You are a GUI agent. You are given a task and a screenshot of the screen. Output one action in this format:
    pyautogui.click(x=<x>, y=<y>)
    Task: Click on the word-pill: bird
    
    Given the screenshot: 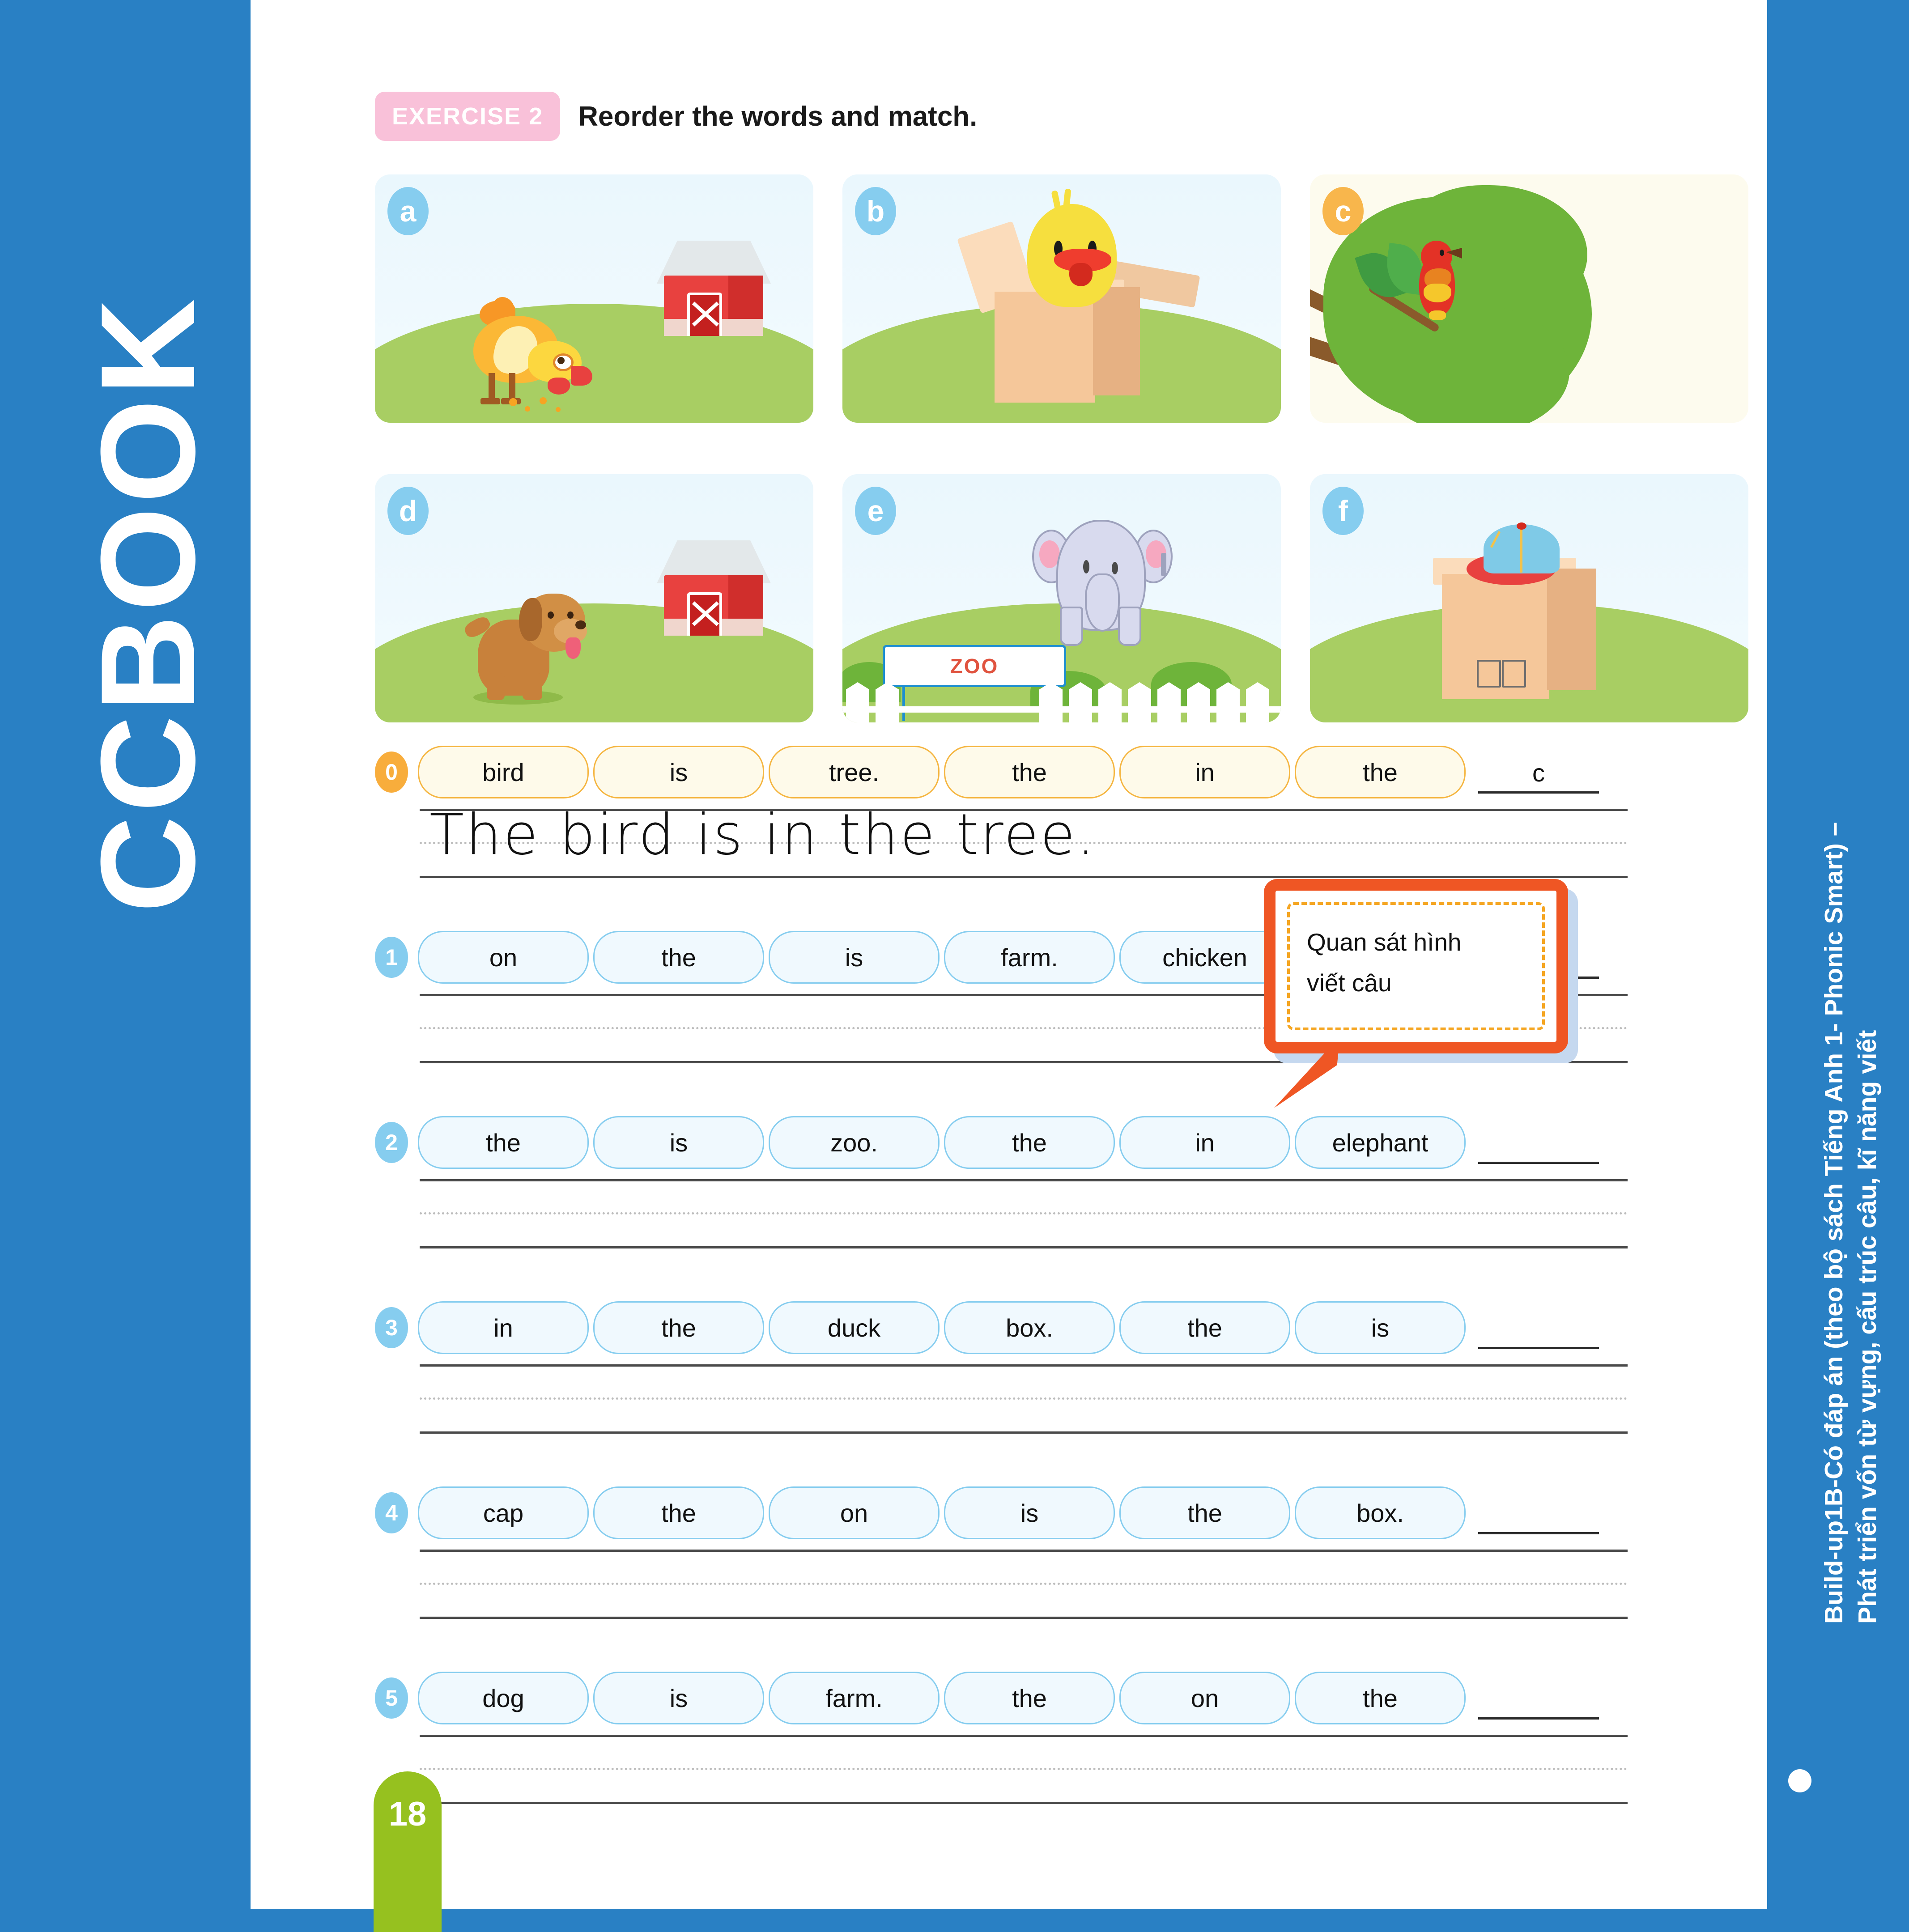 What is the action you would take?
    pyautogui.click(x=503, y=772)
    